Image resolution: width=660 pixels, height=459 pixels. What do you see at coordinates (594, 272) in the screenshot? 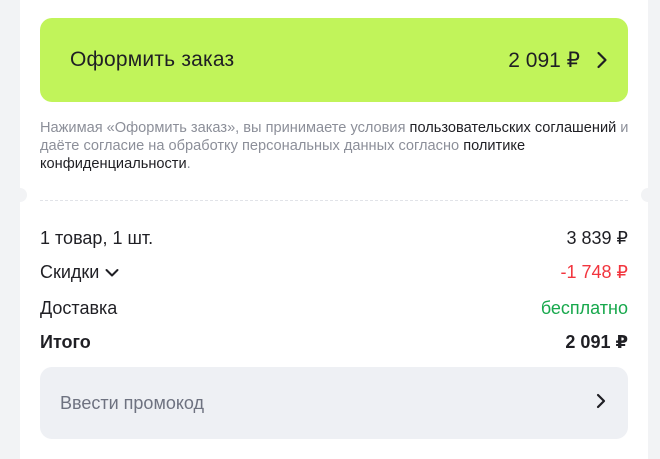
I see `discount-value: -1 748 ₽` at bounding box center [594, 272].